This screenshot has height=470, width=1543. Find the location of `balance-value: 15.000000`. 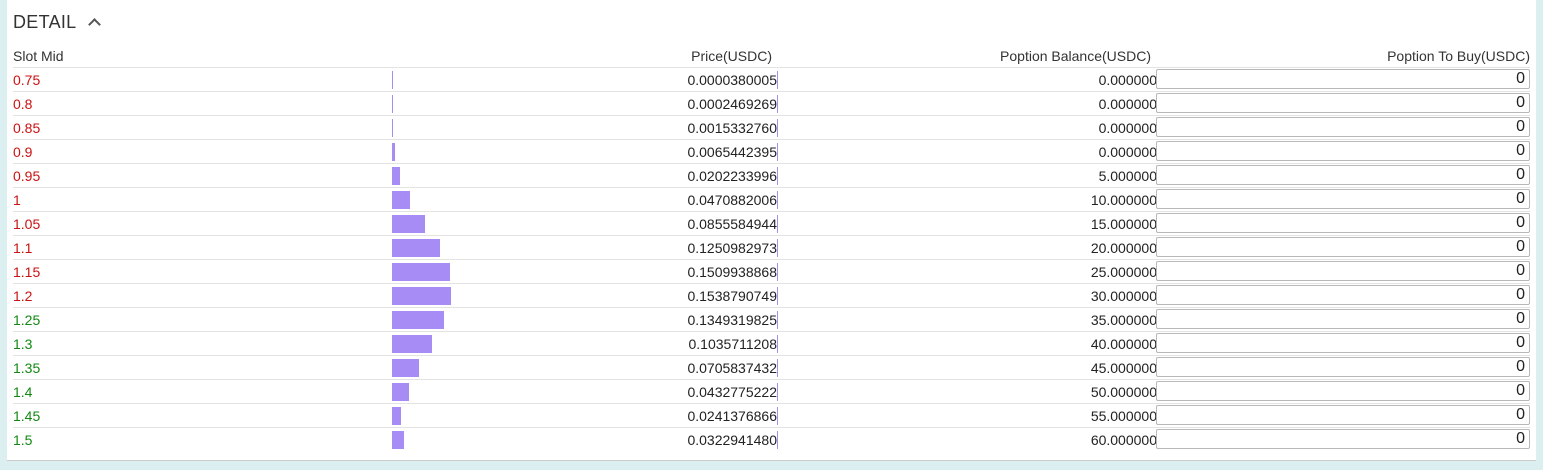

balance-value: 15.000000 is located at coordinates (1123, 224).